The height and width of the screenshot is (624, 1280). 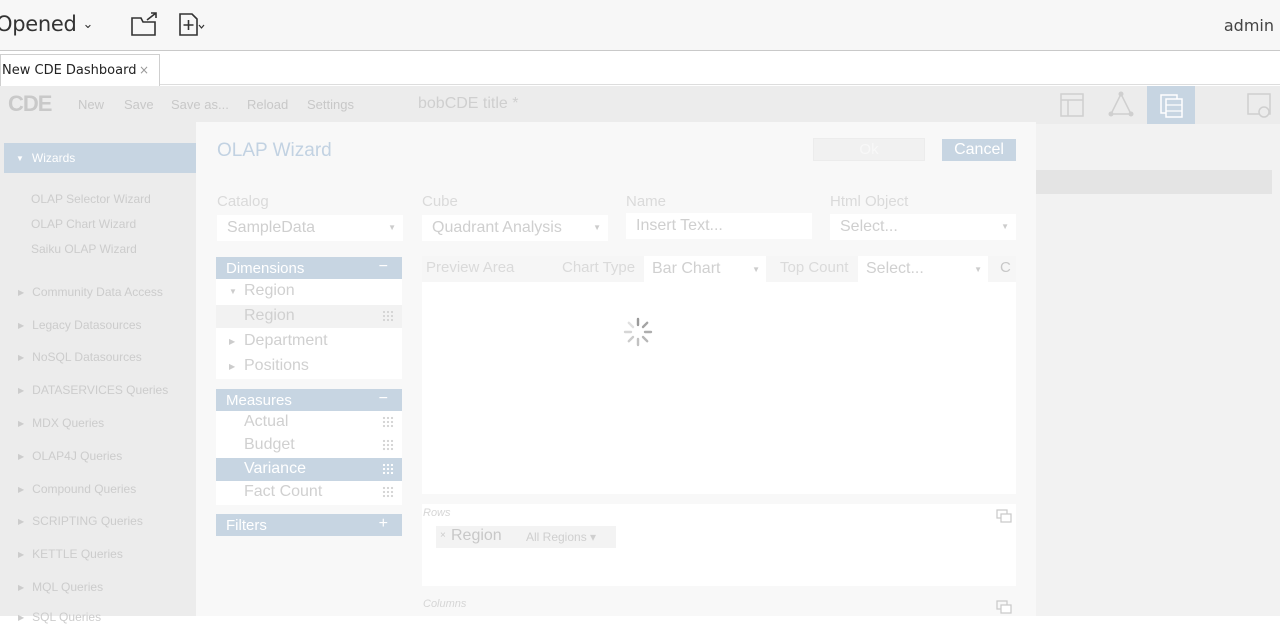 I want to click on tab-new-cde-dashboard: New CDE Dashboard ×, so click(x=80, y=70).